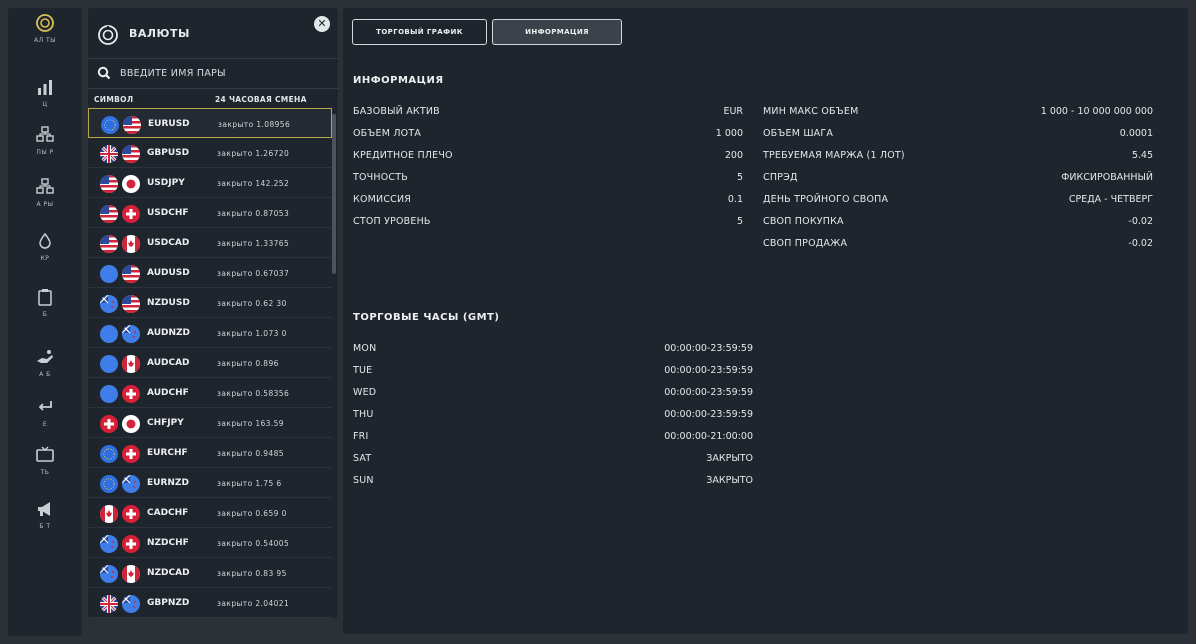  What do you see at coordinates (168, 213) in the screenshot?
I see `currency-symbol: USDCHF` at bounding box center [168, 213].